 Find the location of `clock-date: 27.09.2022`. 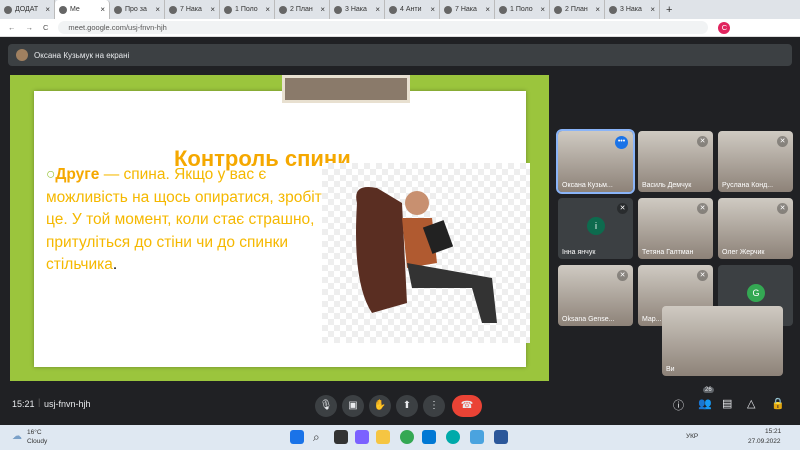

clock-date: 27.09.2022 is located at coordinates (764, 441).